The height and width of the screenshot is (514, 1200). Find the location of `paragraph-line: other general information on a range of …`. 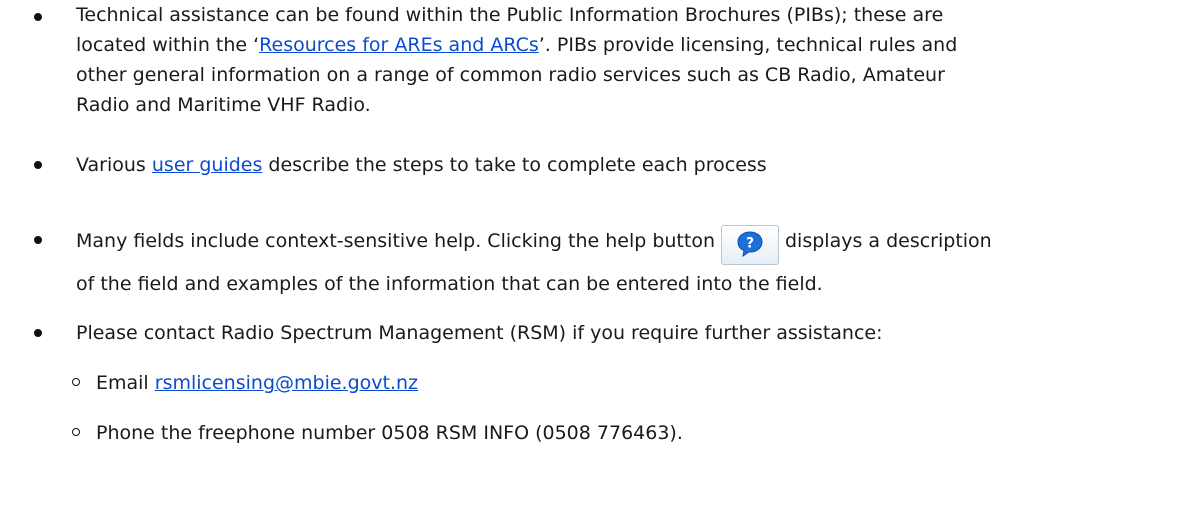

paragraph-line: other general information on a range of … is located at coordinates (510, 75).